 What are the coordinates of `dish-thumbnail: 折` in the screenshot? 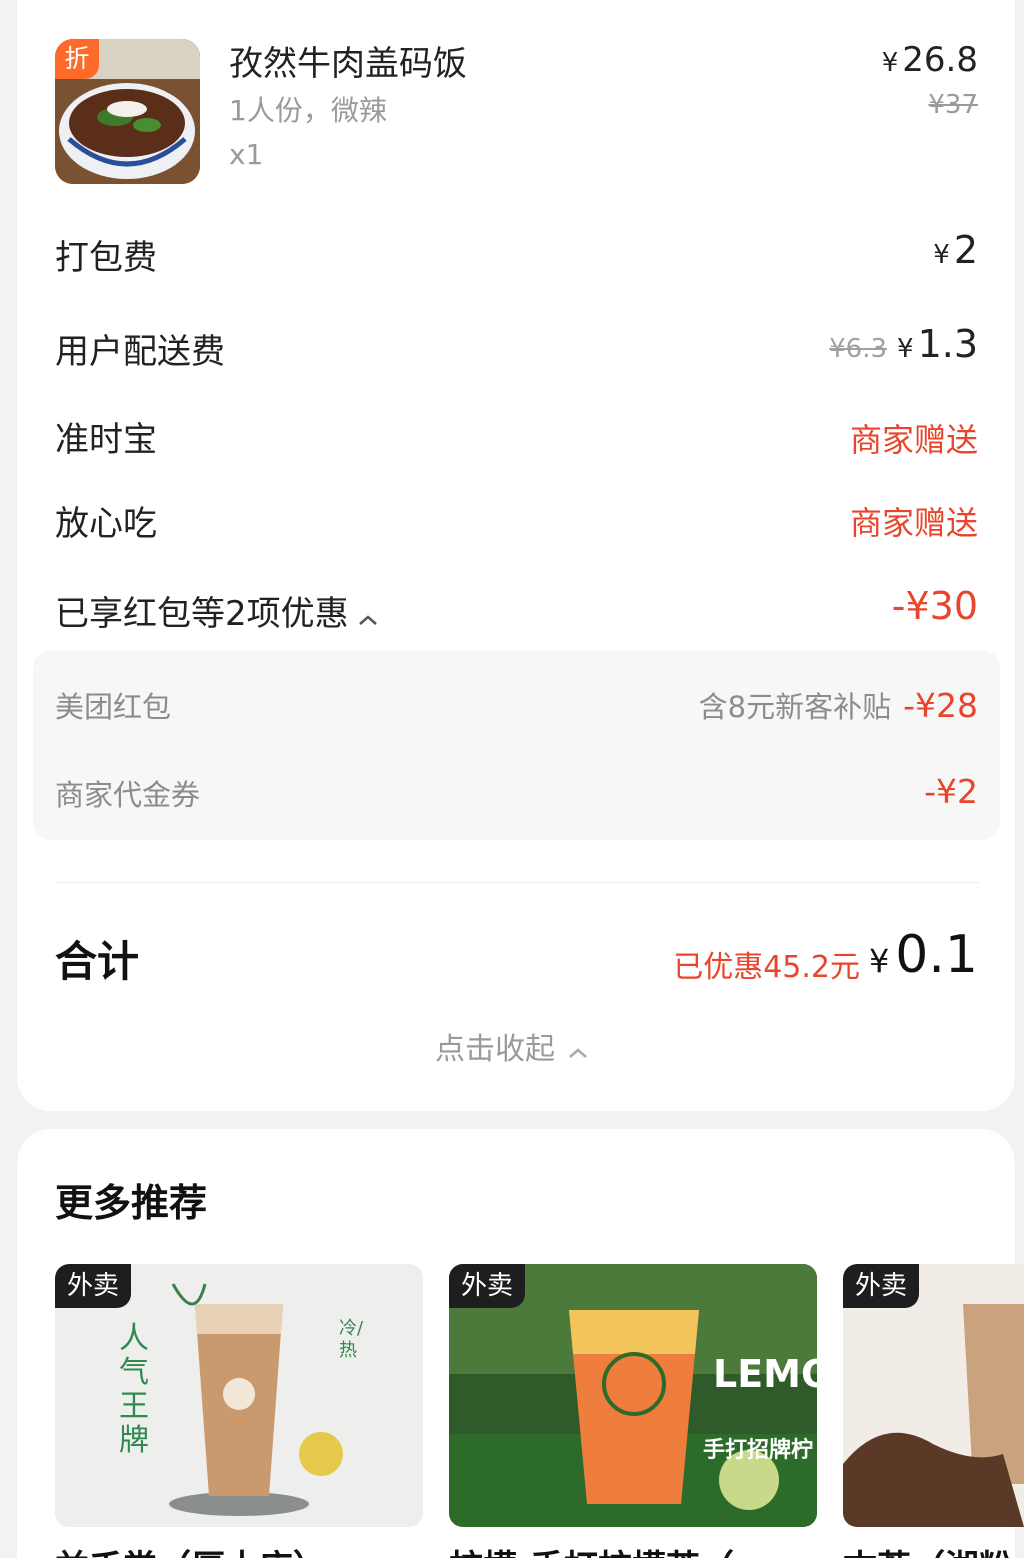 It's located at (127, 111).